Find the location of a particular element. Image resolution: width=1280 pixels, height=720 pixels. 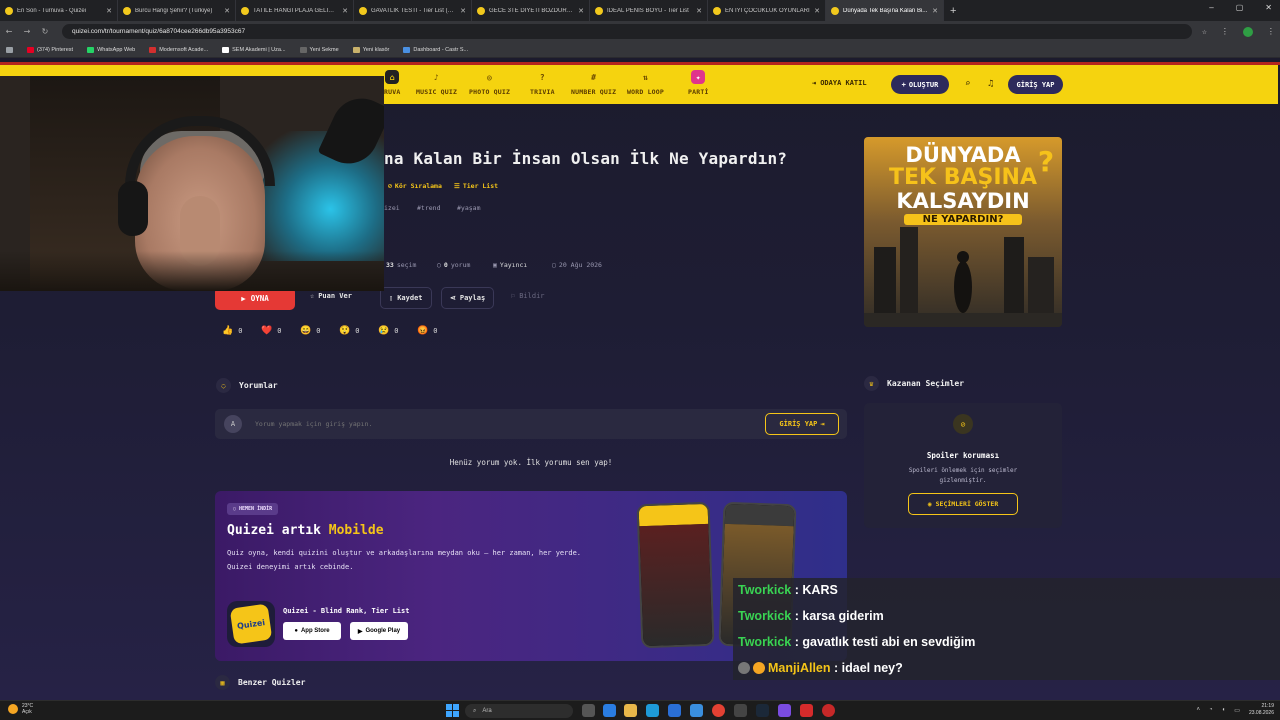

join-room-button: ⇥ ODAYA KATIL is located at coordinates (839, 83).